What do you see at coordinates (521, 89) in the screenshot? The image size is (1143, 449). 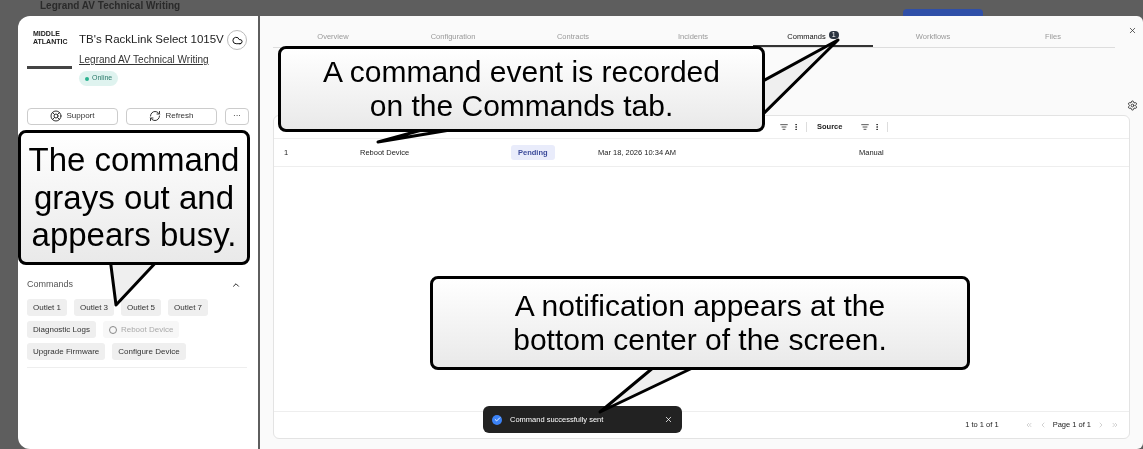 I see `callout-text: A command event is recorded on the Commands tab.` at bounding box center [521, 89].